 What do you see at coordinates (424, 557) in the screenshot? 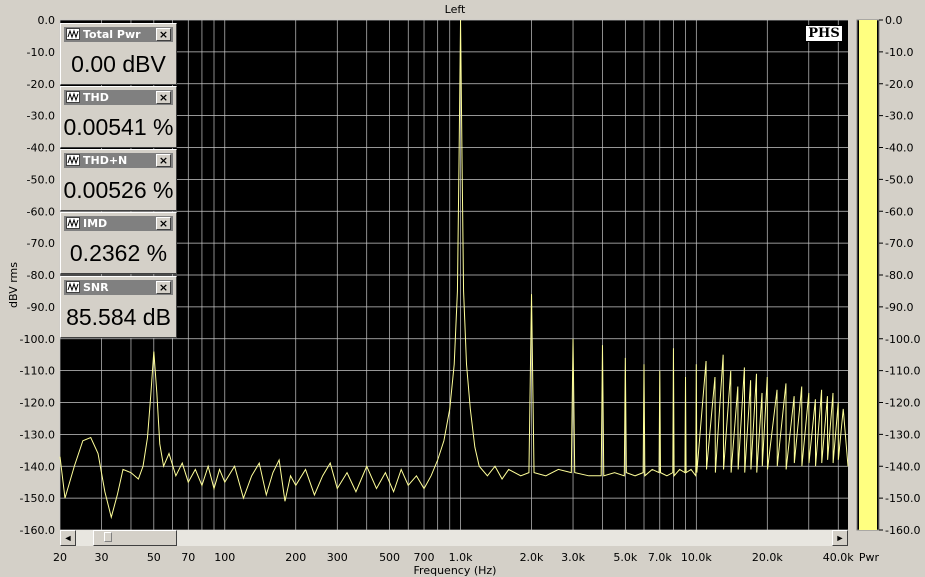
I see `x-tick-label: 700` at bounding box center [424, 557].